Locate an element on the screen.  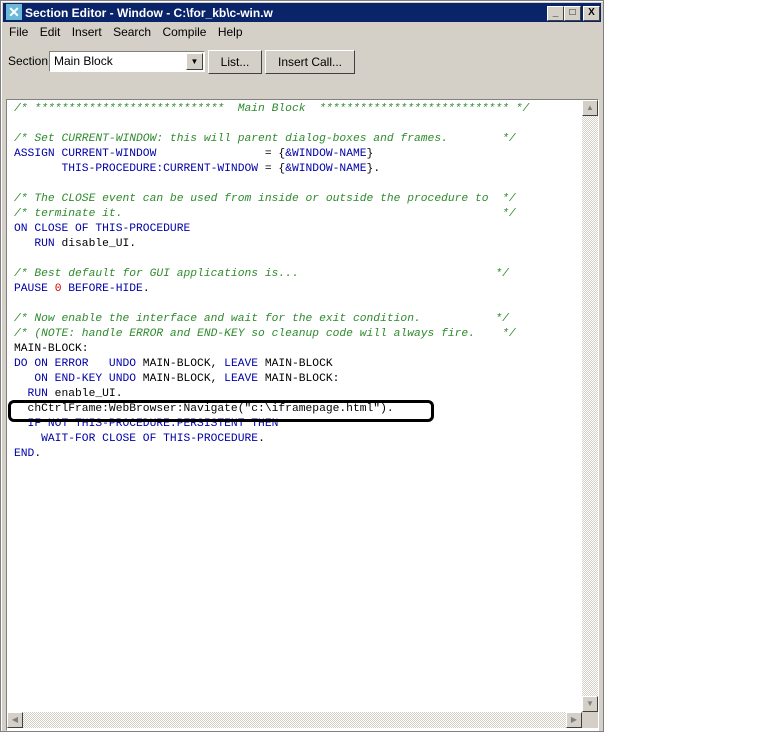
code-text-segment: enable_UI. is located at coordinates (85, 394).